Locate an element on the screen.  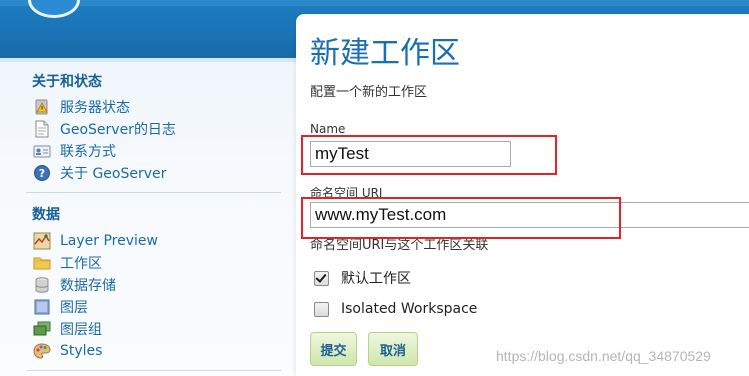
isolated-workspace-label: Isolated Workspace is located at coordinates (409, 309).